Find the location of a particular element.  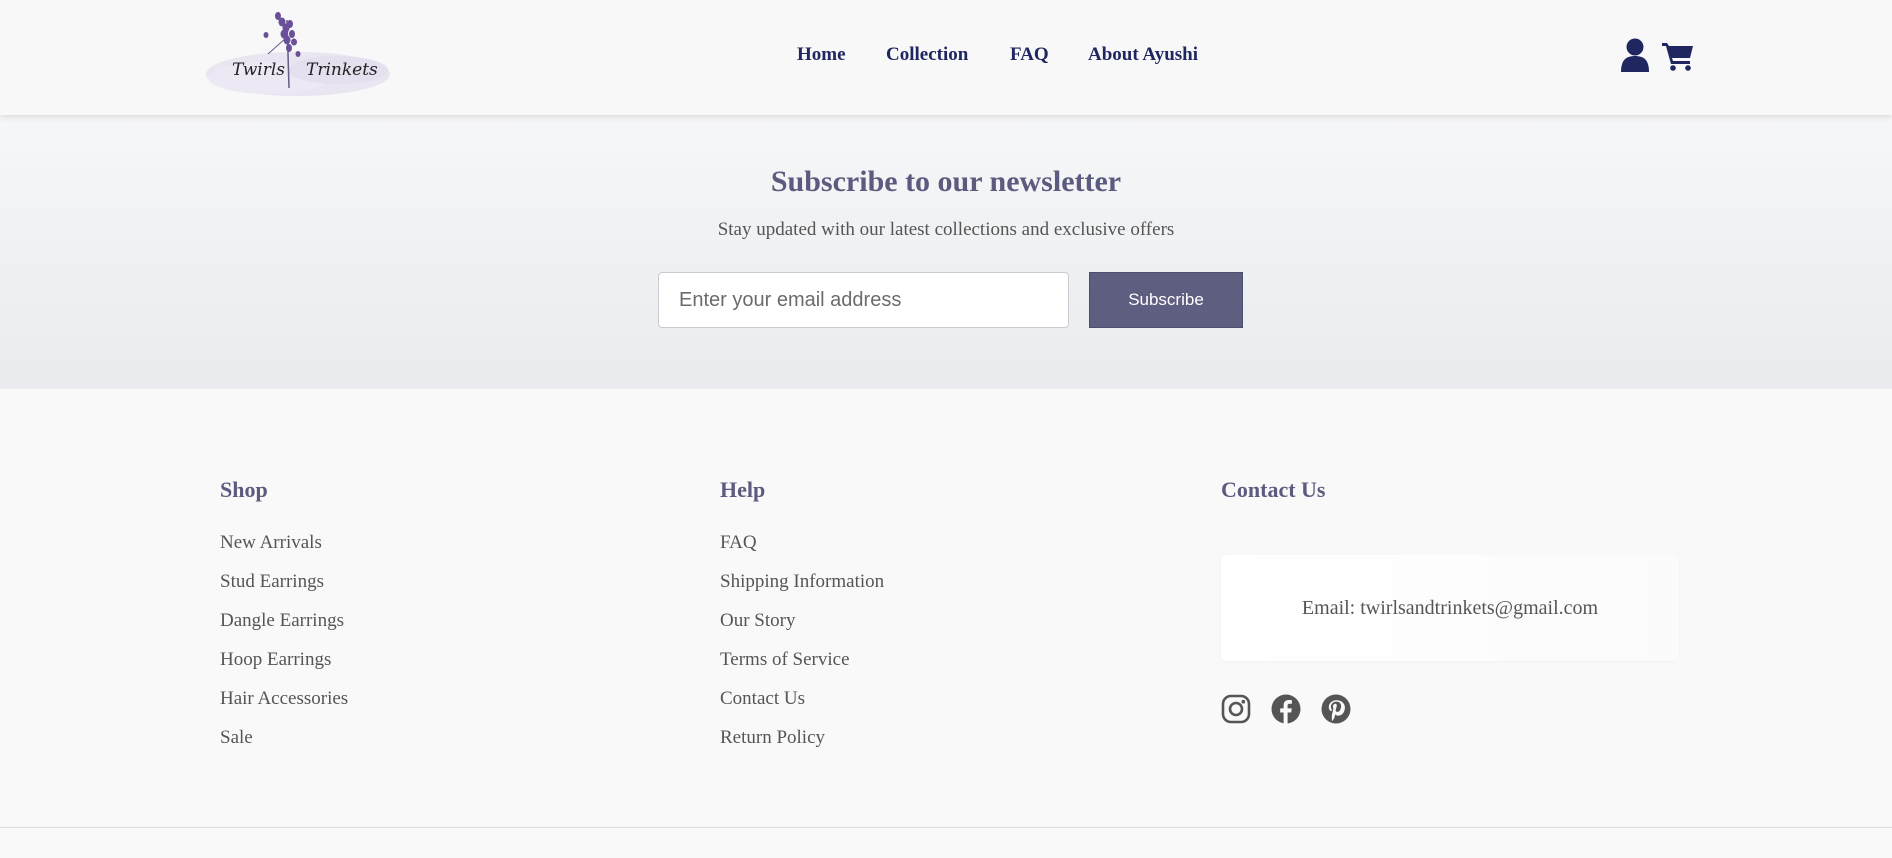

cart-button is located at coordinates (1678, 58).